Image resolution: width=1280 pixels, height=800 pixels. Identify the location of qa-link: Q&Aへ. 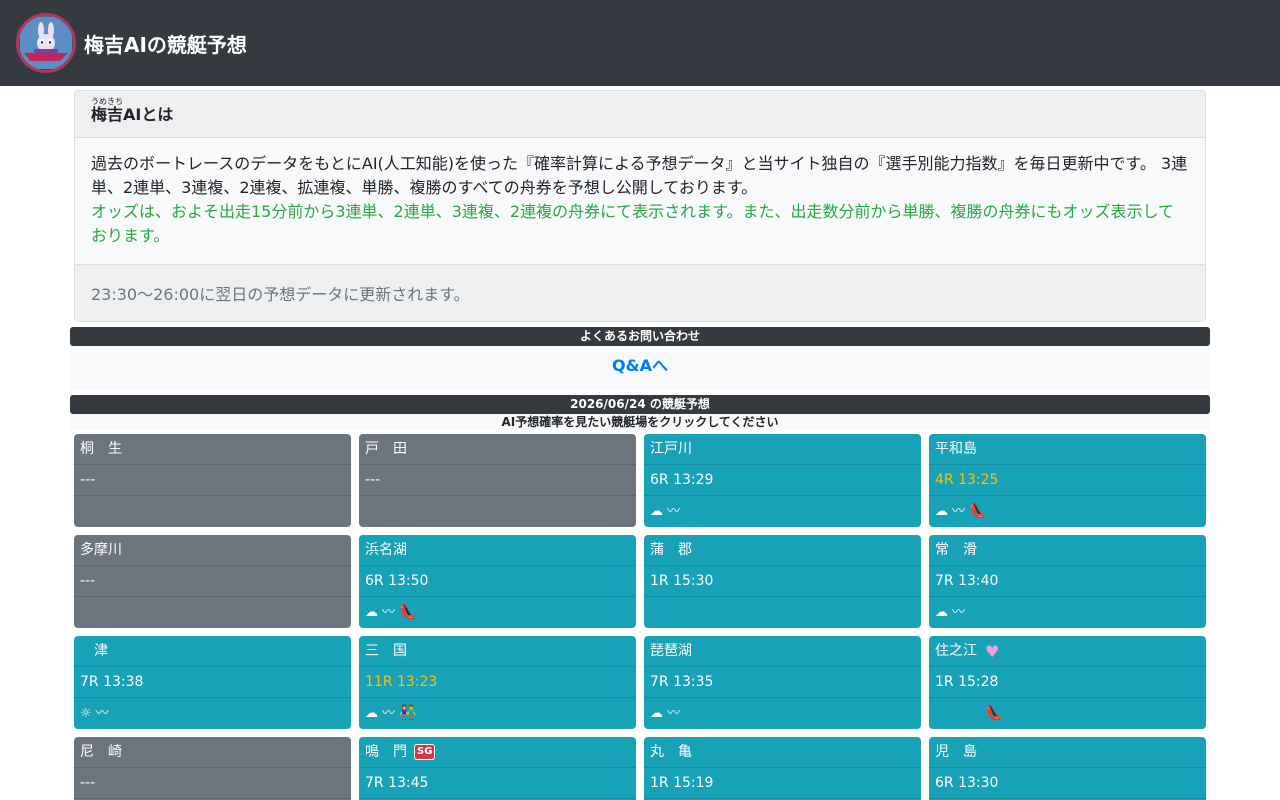
(640, 365).